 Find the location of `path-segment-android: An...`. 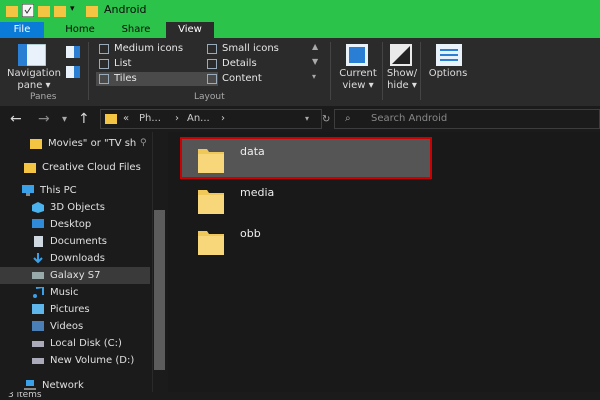

path-segment-android: An... is located at coordinates (198, 119).